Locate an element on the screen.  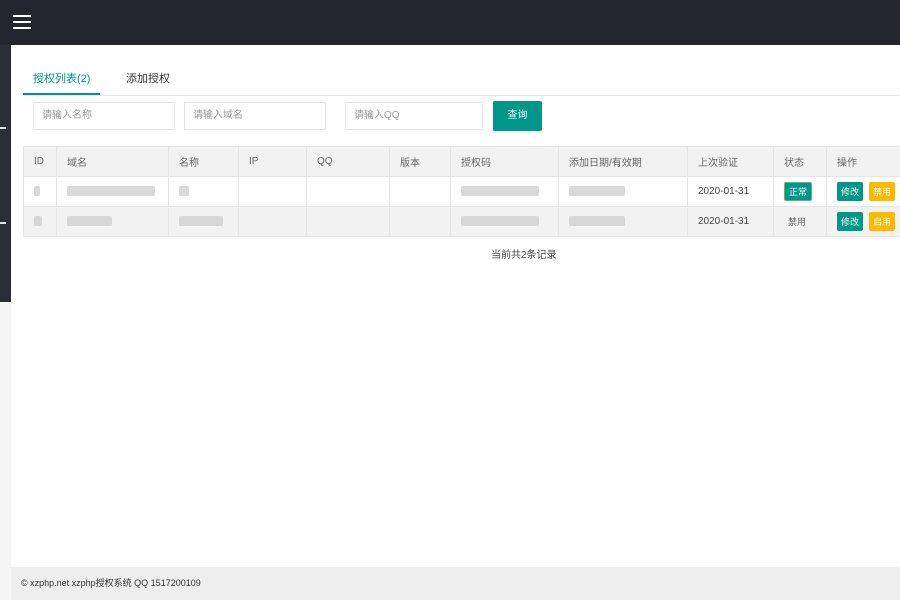
enable-button: 启用 is located at coordinates (882, 221).